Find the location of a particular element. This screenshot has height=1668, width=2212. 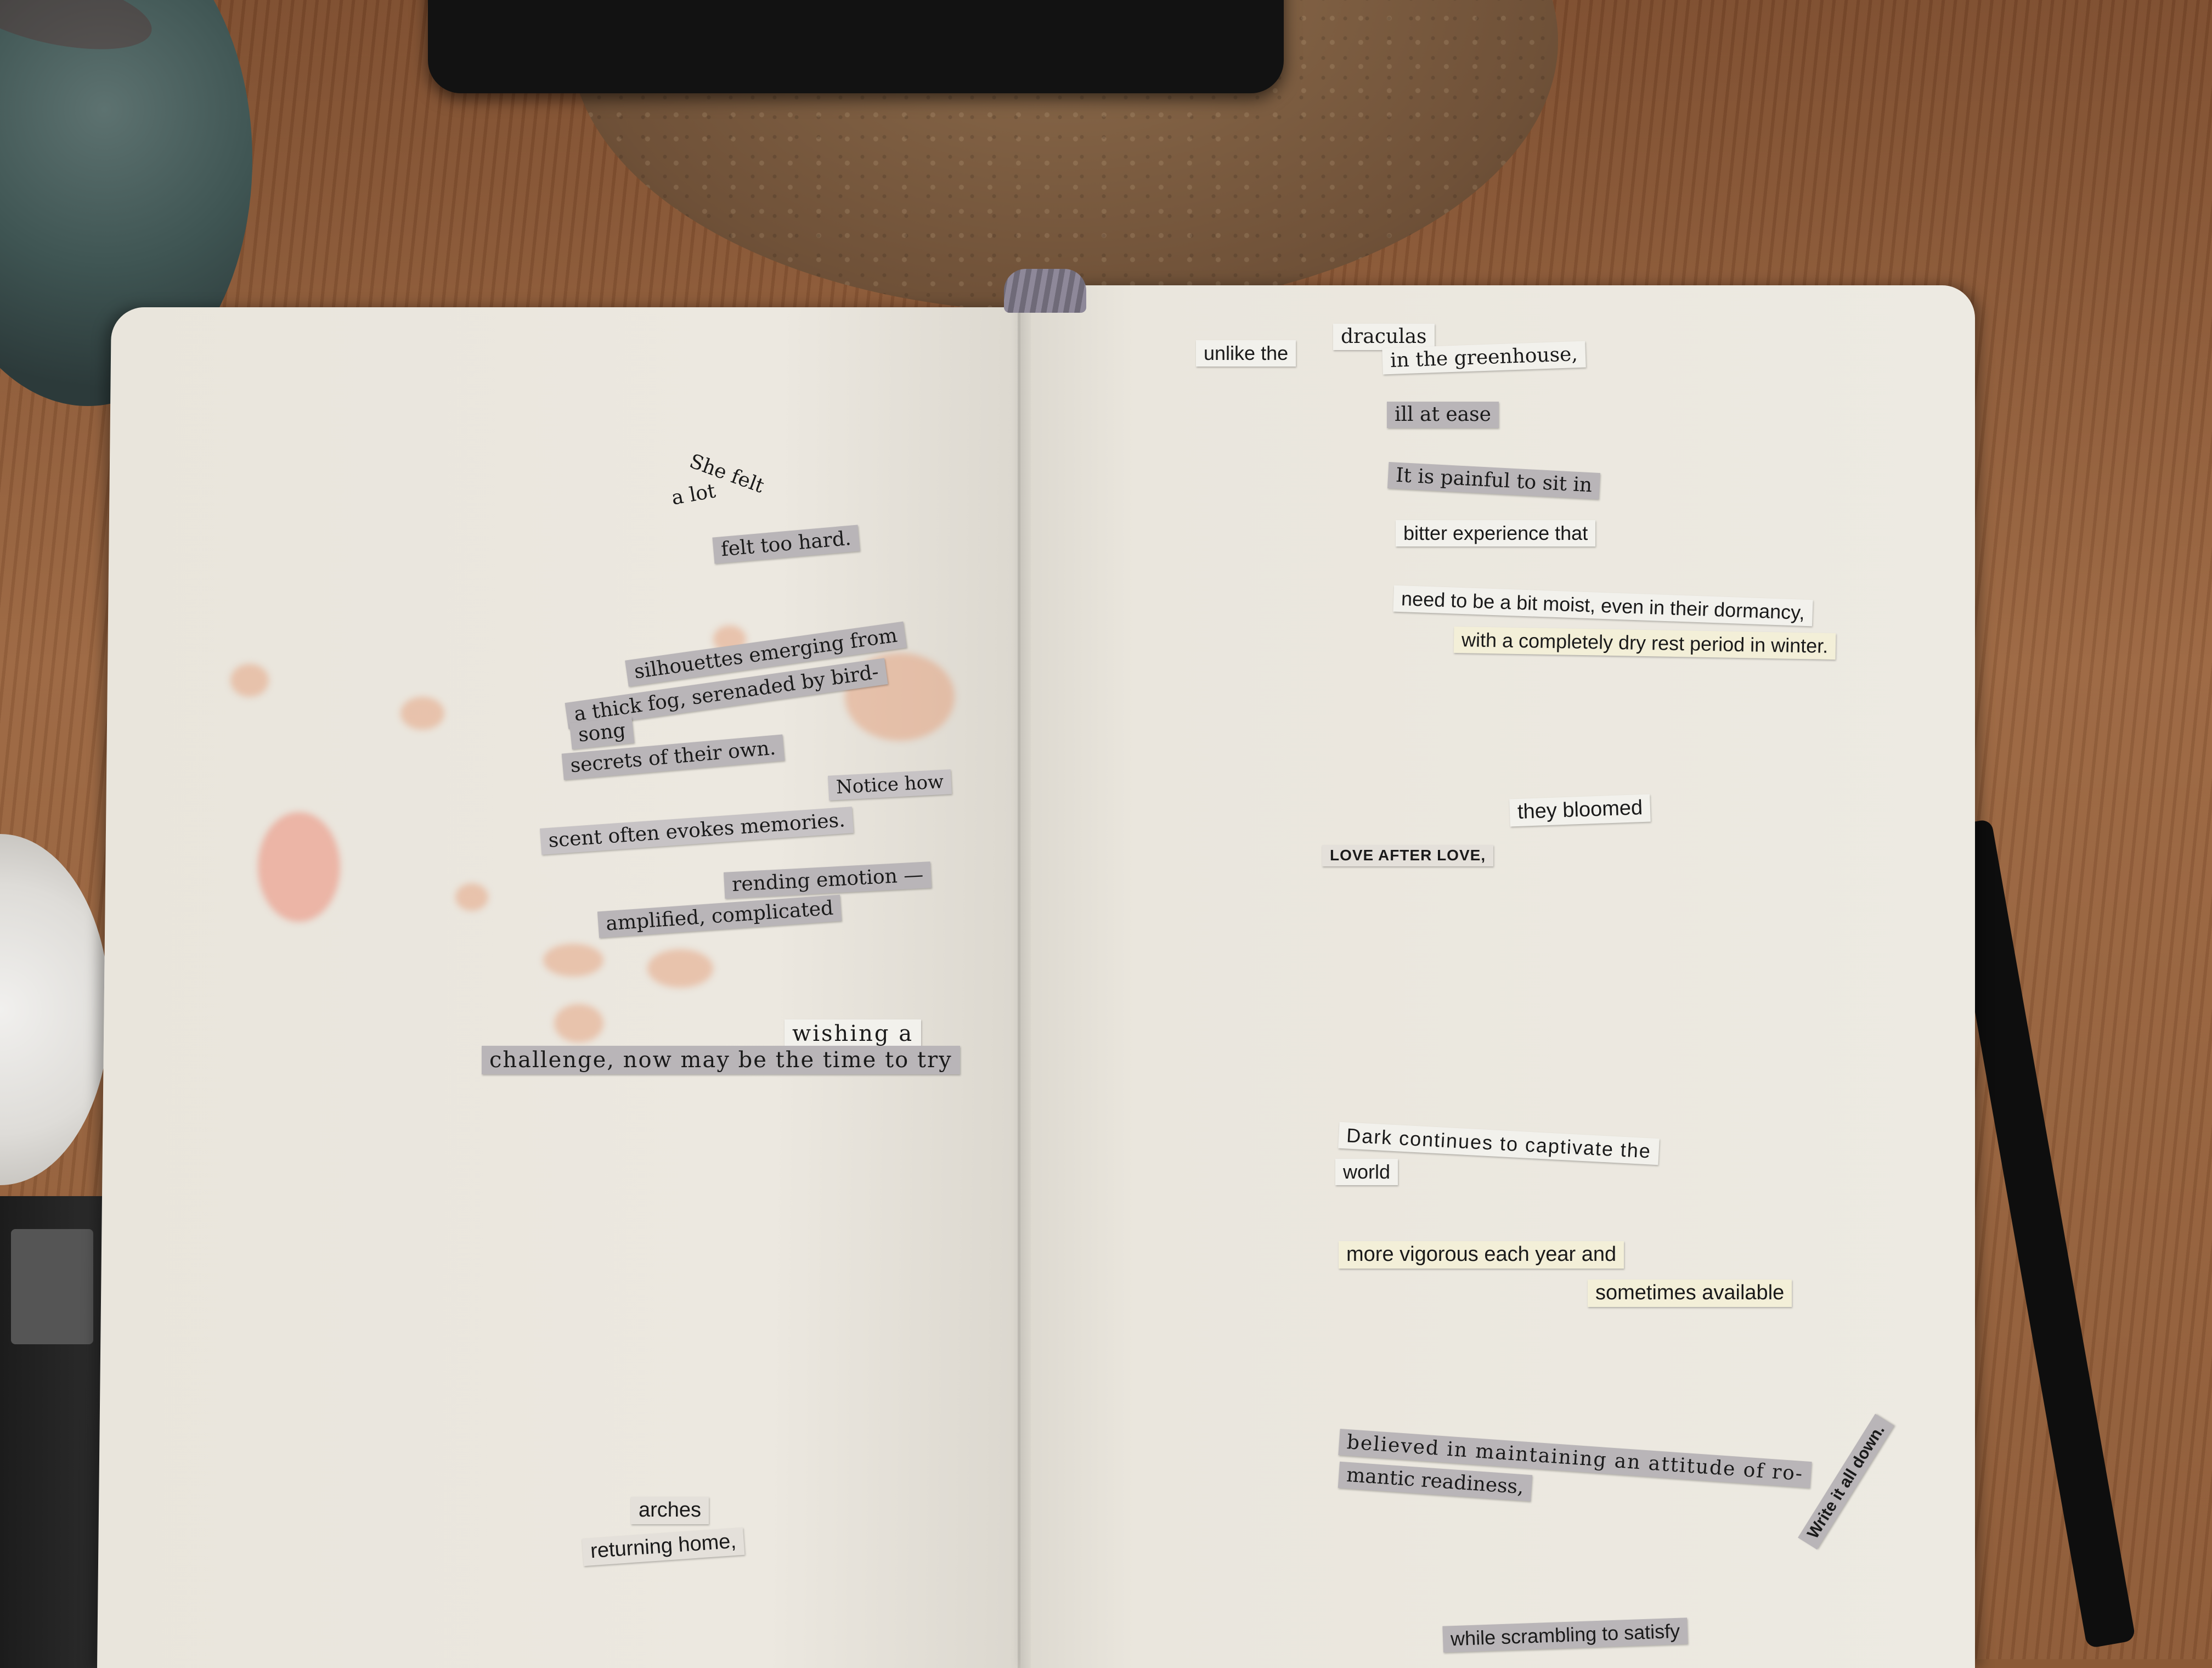

snippet: unlike the is located at coordinates (1246, 353).